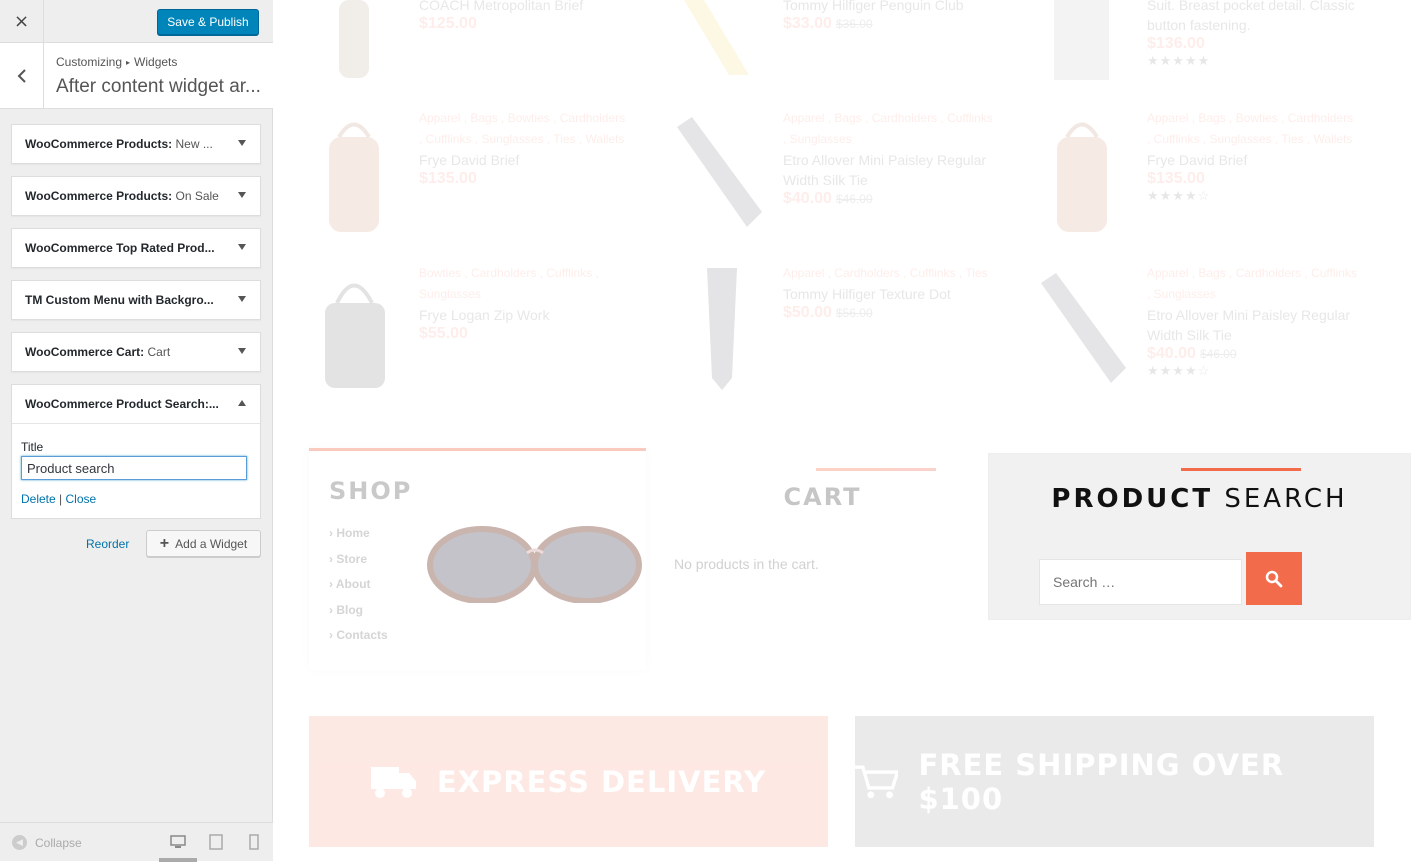 This screenshot has width=1411, height=862. I want to click on shop-menu: › Home › Store › About › Blog › Contacts, so click(358, 585).